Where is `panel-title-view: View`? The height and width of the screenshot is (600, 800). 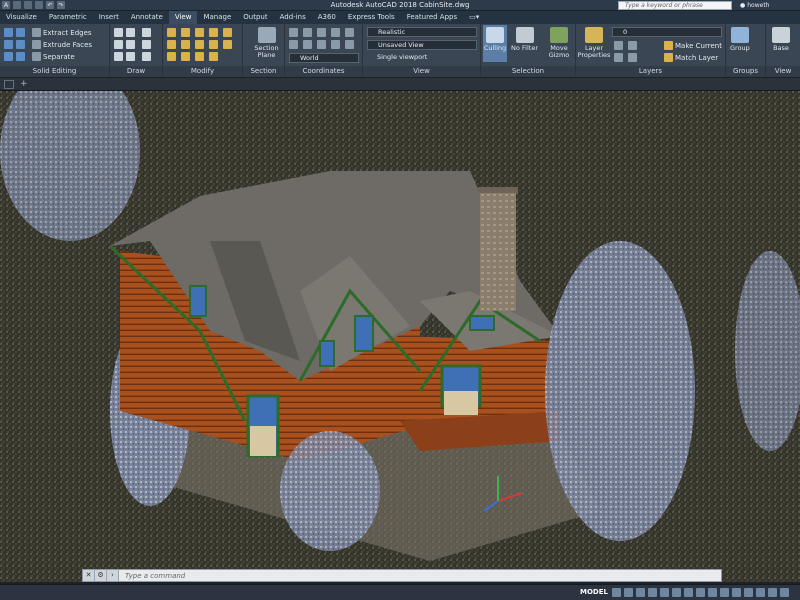
panel-title-view: View is located at coordinates (421, 71).